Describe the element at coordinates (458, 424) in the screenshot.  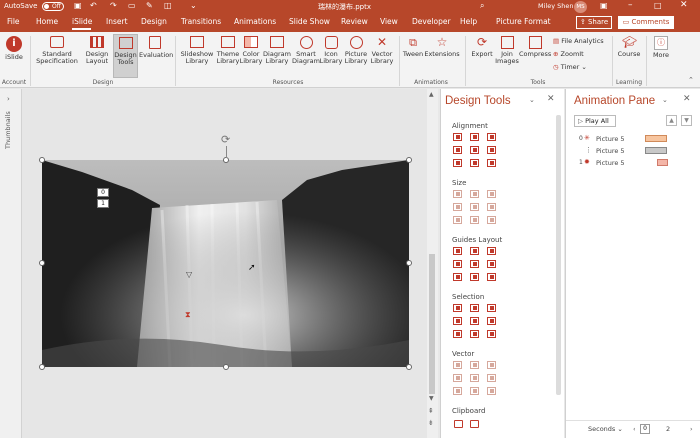
I see `copy-icon` at that location.